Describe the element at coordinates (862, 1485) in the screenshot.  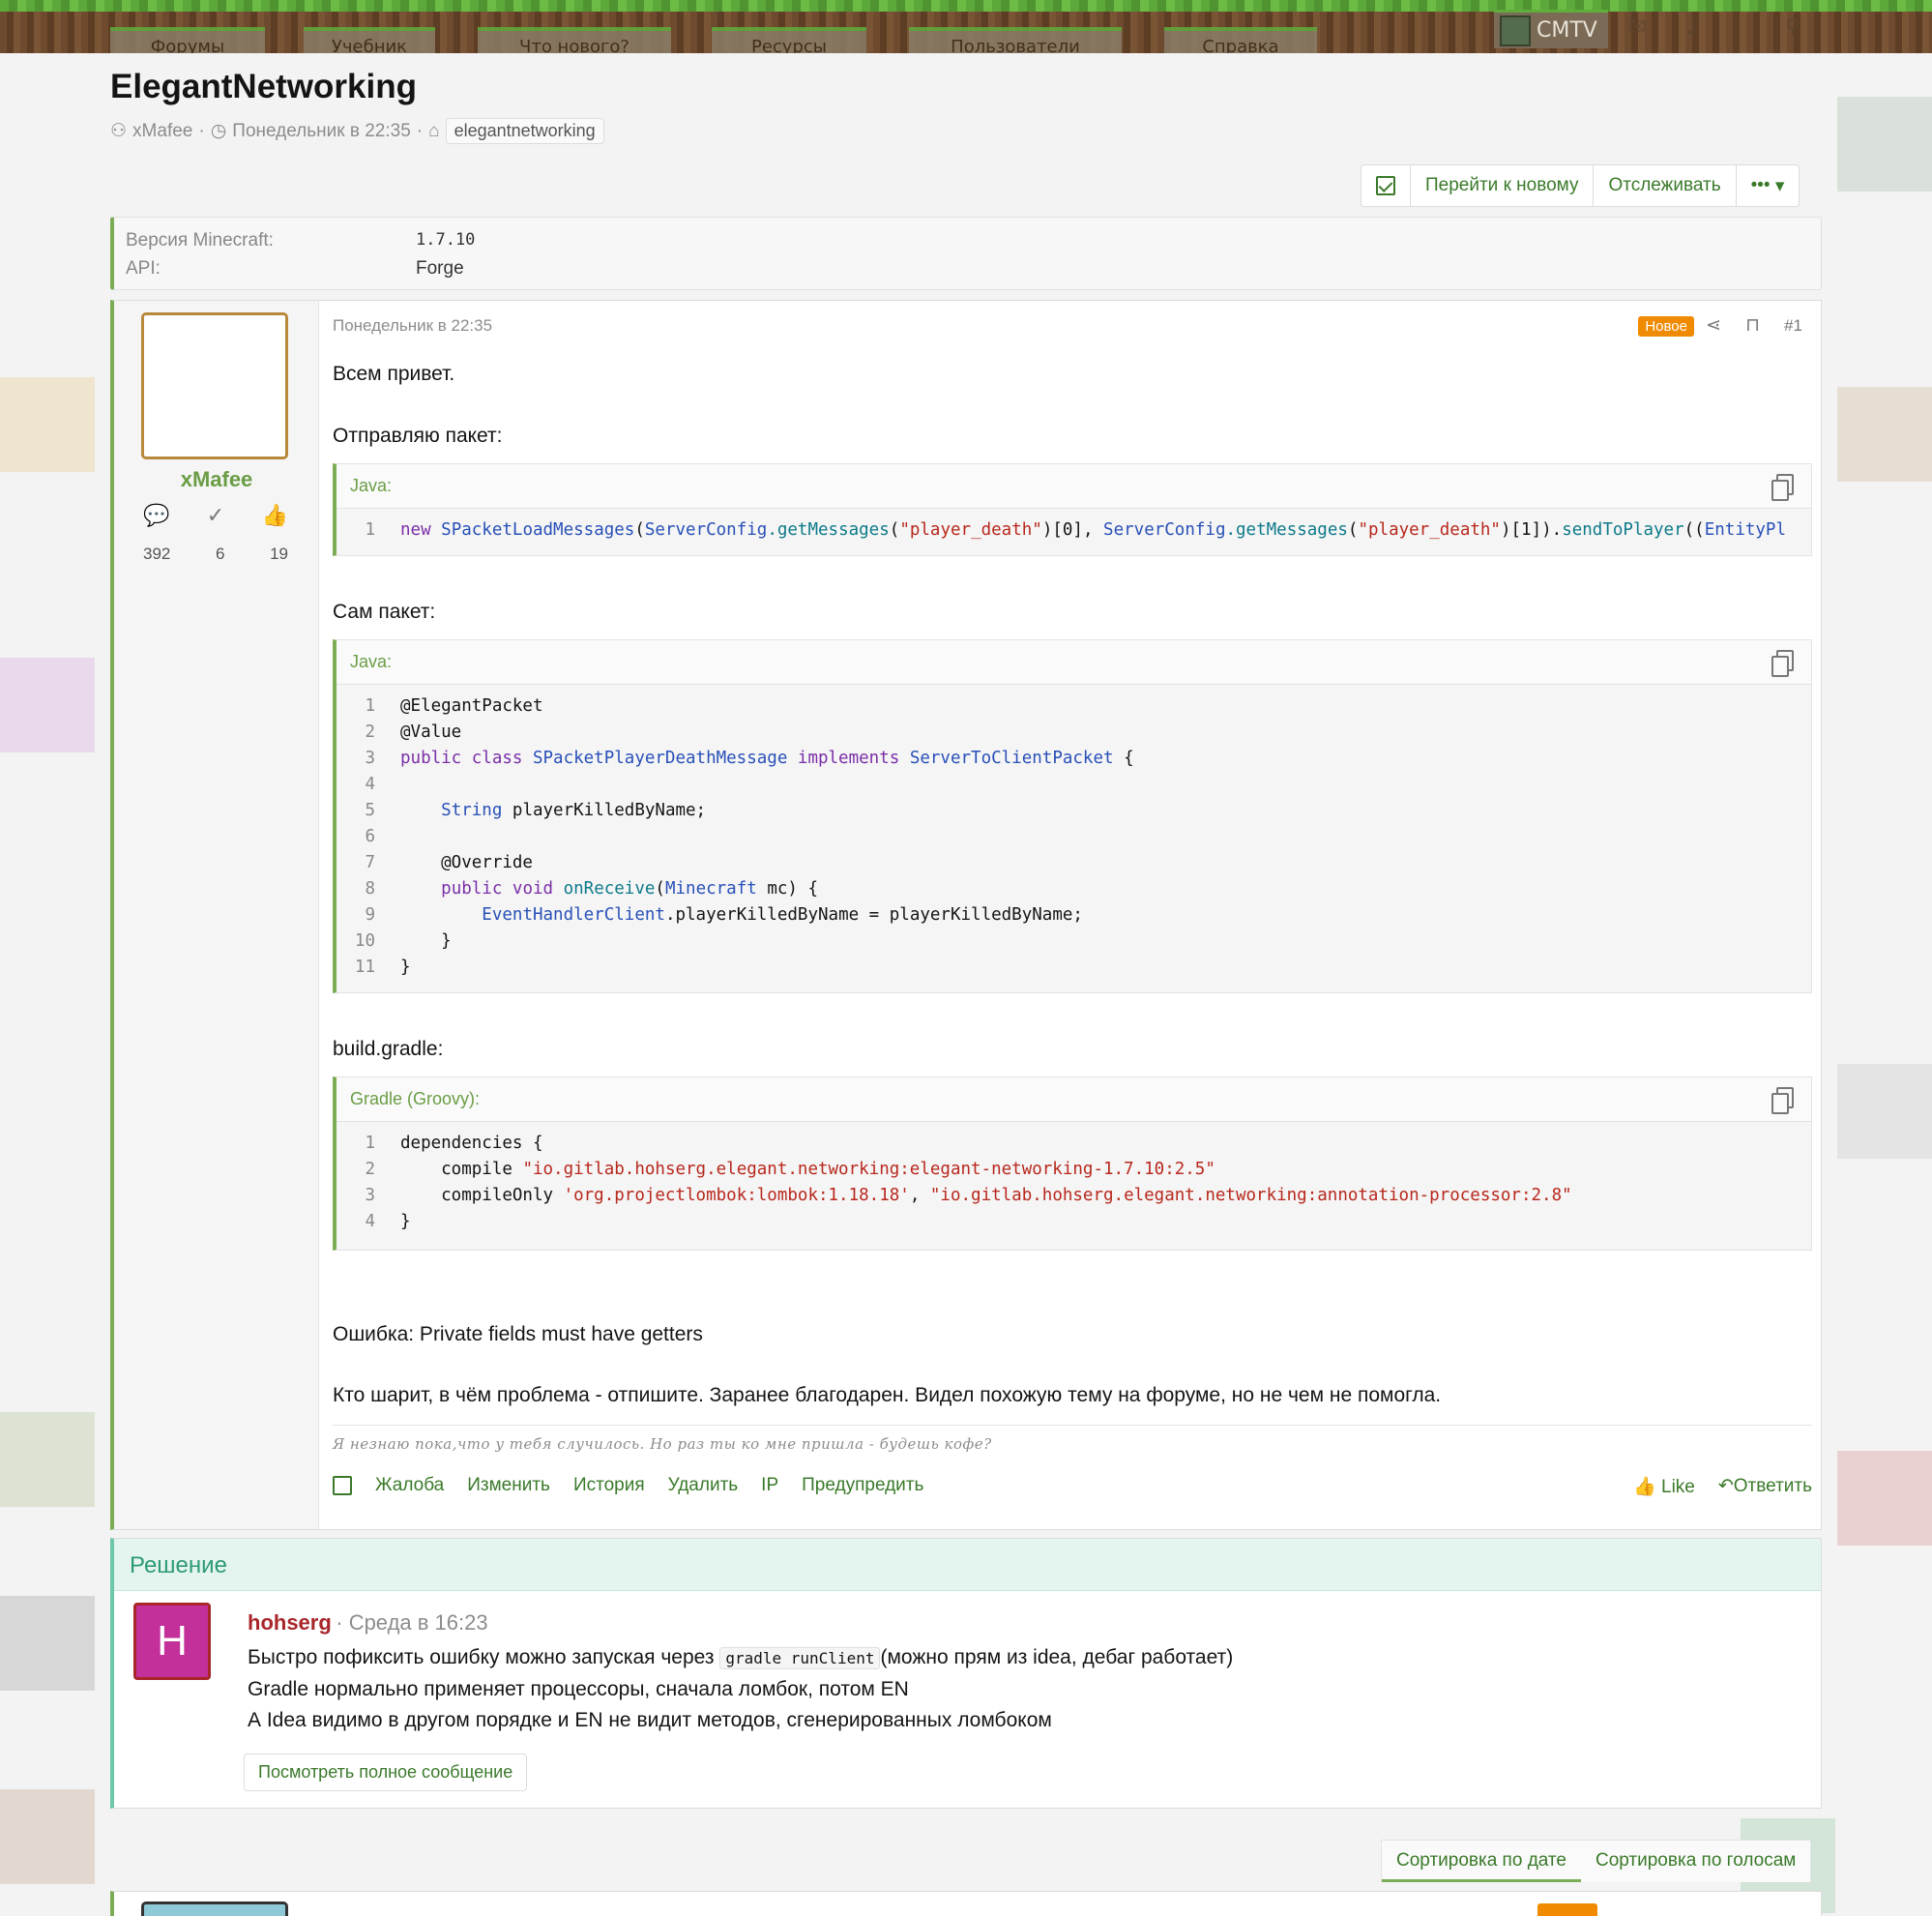
I see `warn-link: Предупредить` at that location.